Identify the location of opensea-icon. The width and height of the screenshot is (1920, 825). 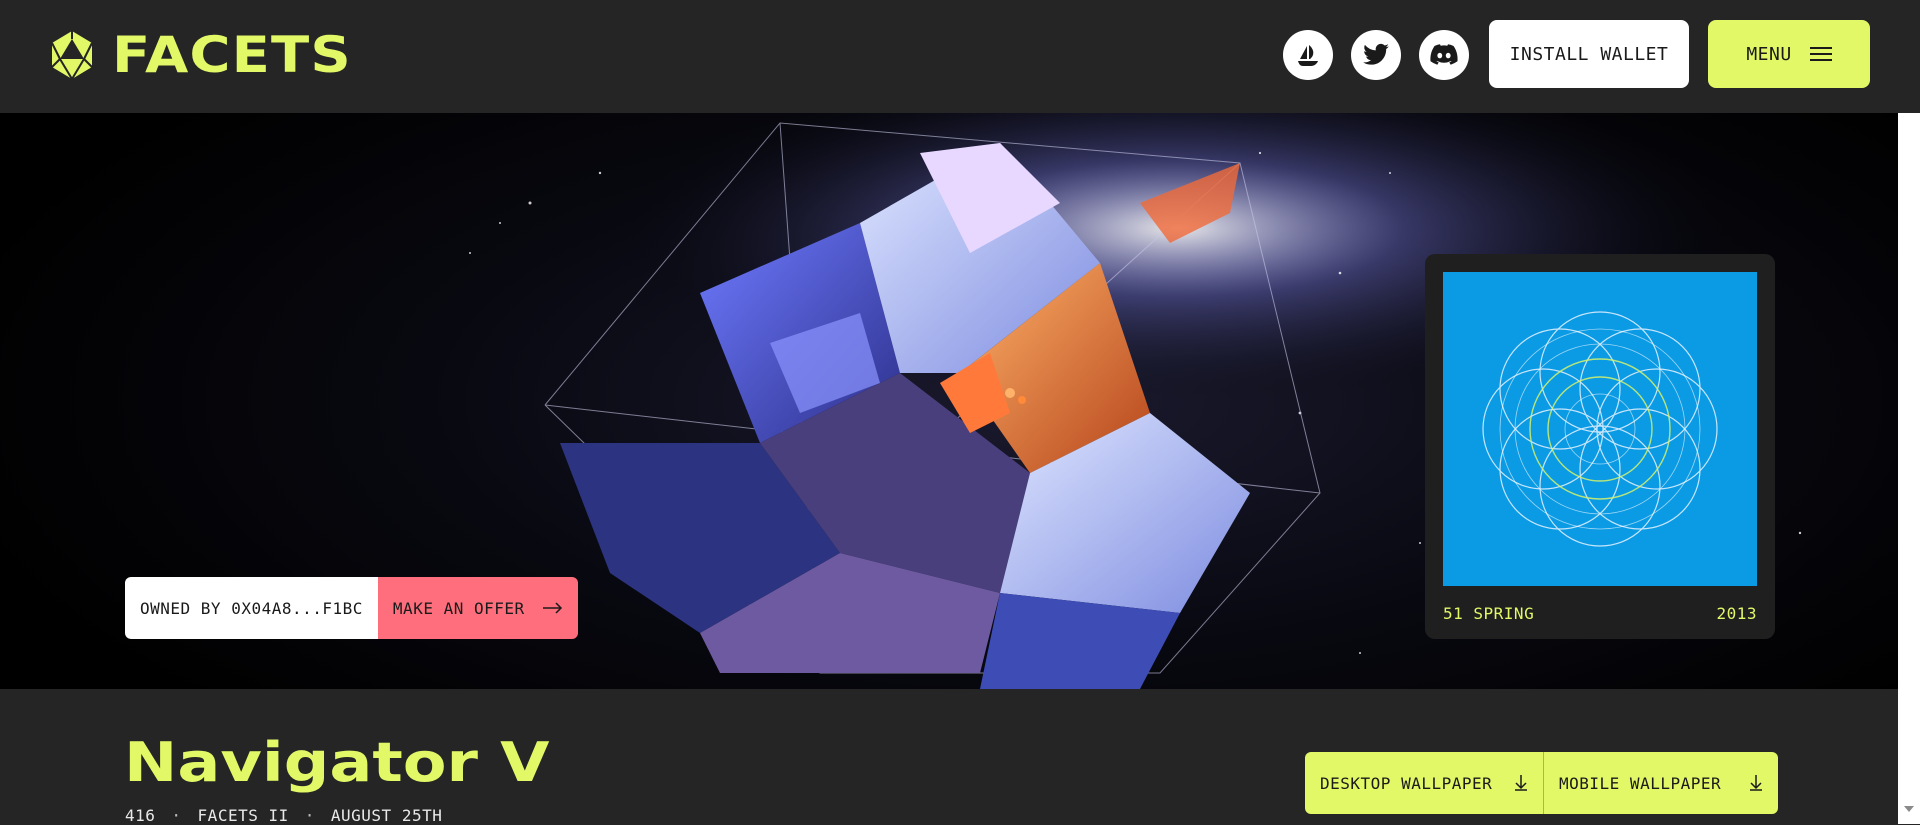
(1308, 55).